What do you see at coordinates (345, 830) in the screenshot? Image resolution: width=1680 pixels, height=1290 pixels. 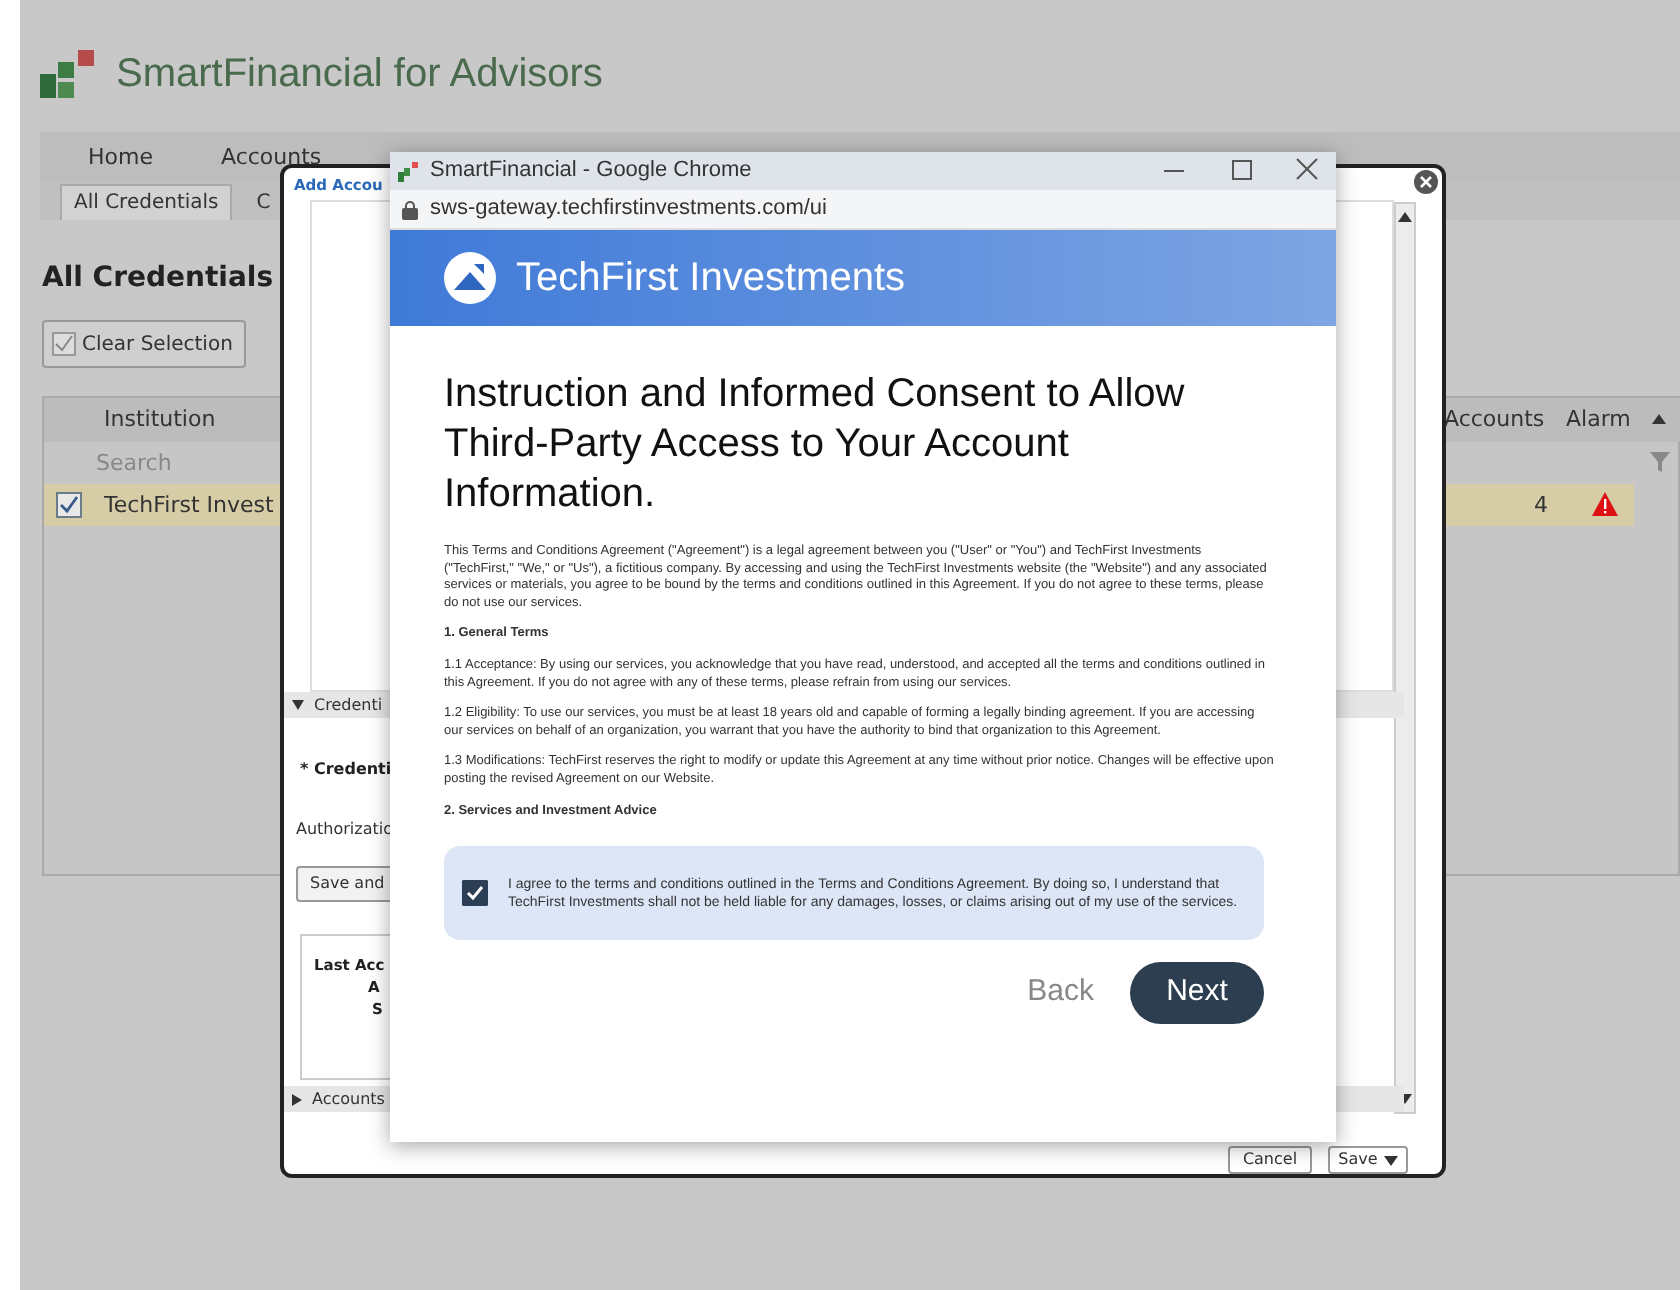 I see `field-label: Authorizatio` at bounding box center [345, 830].